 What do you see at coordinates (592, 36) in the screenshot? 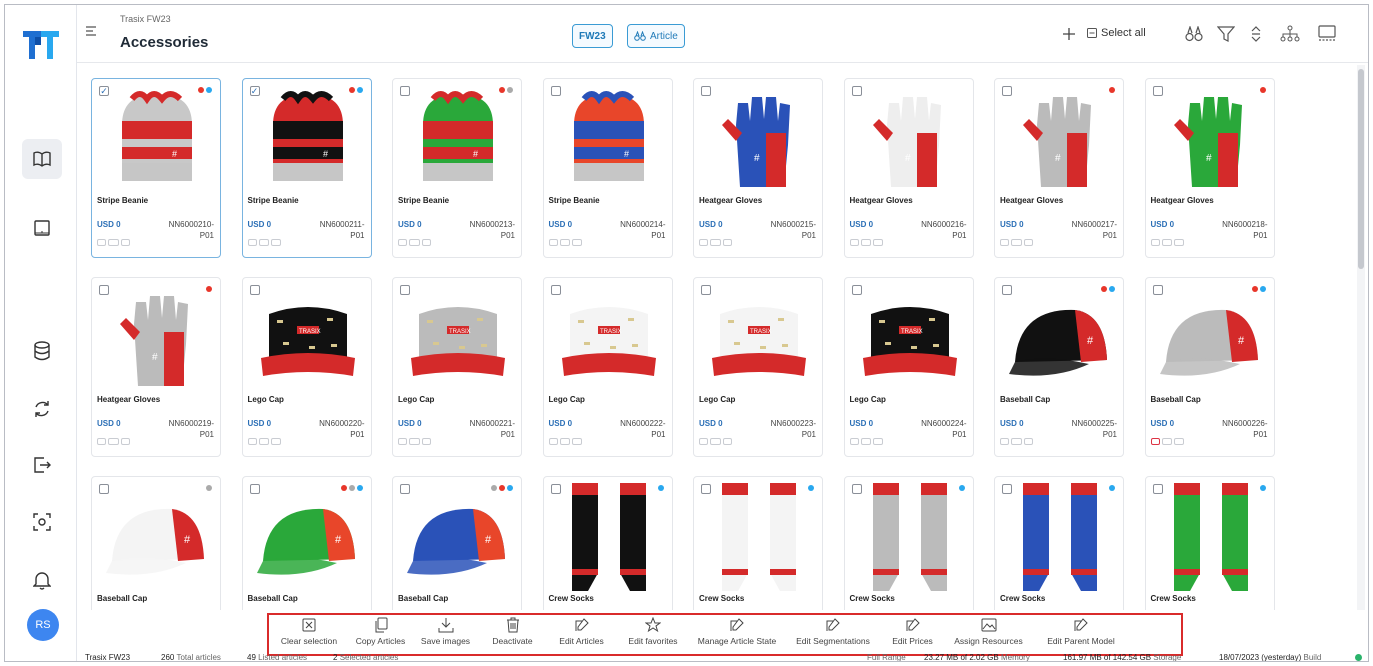
I see `season-chip: FW23` at bounding box center [592, 36].